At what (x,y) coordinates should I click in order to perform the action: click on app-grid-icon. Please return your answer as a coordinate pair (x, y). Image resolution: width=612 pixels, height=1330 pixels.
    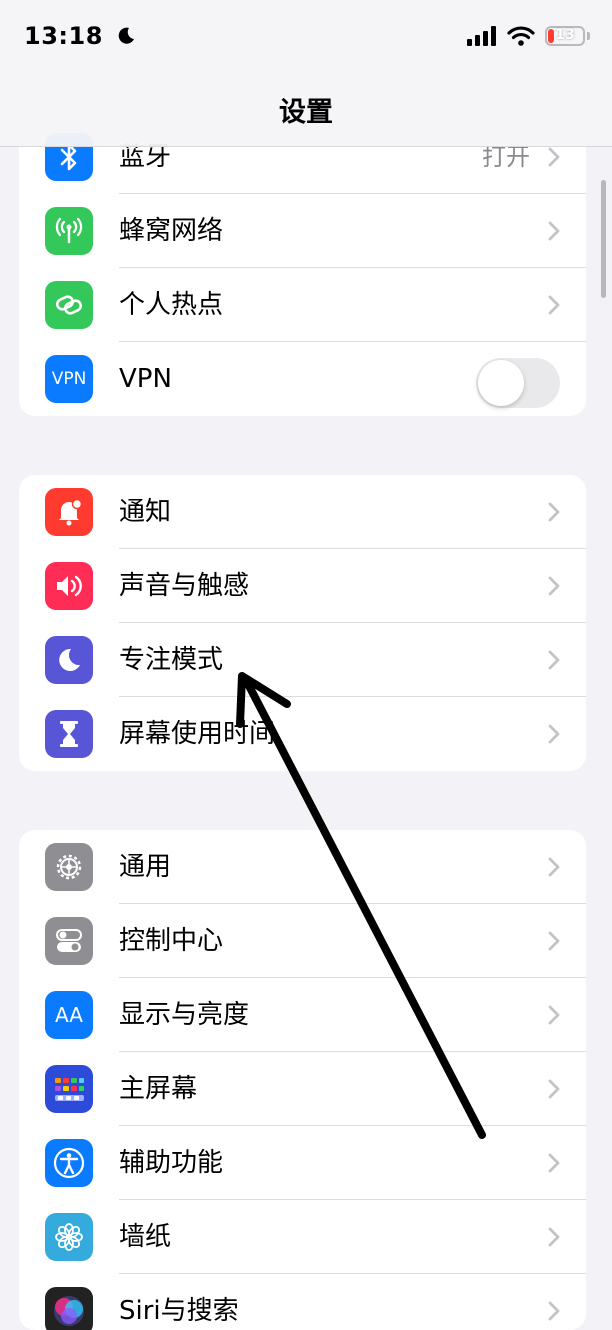
    Looking at the image, I should click on (69, 1089).